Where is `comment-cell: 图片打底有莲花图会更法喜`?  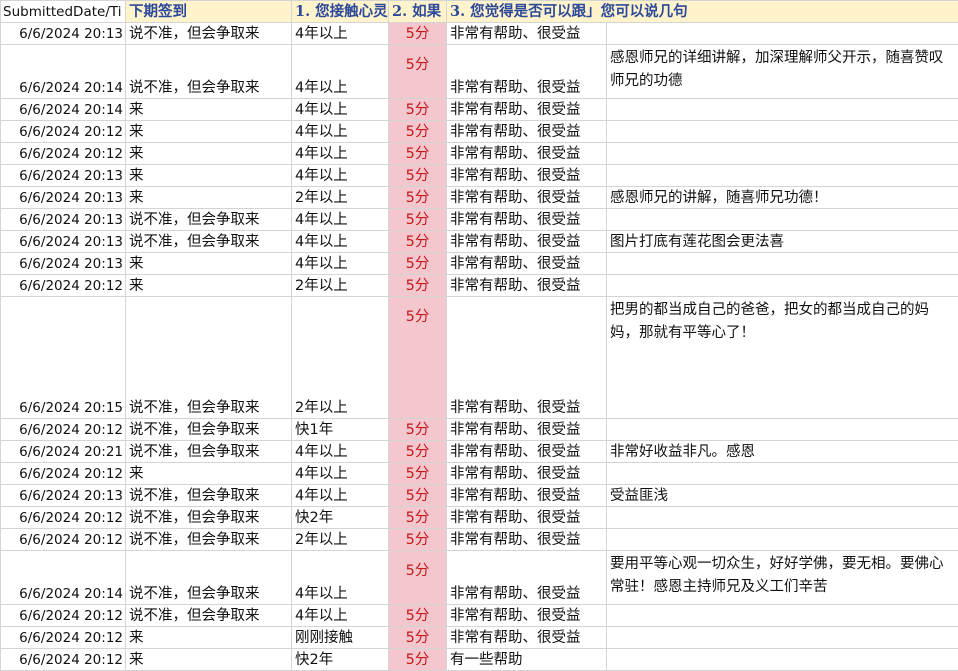 comment-cell: 图片打底有莲花图会更法喜 is located at coordinates (782, 242).